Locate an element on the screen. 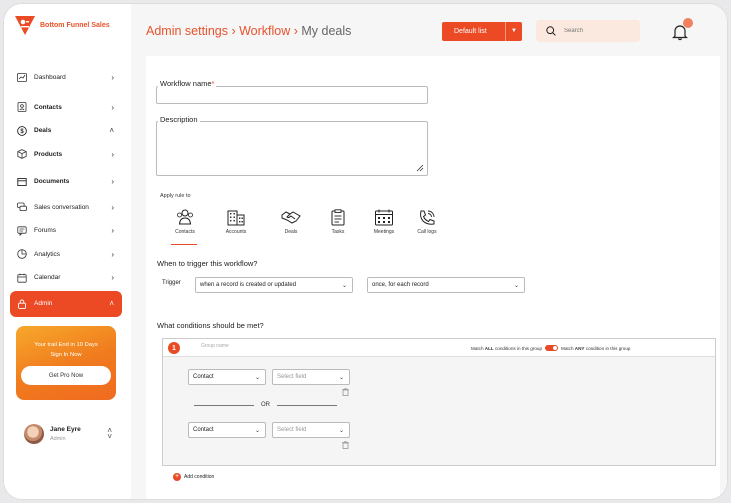  sidebar-item-deals: $ Deals ˄ is located at coordinates (66, 131).